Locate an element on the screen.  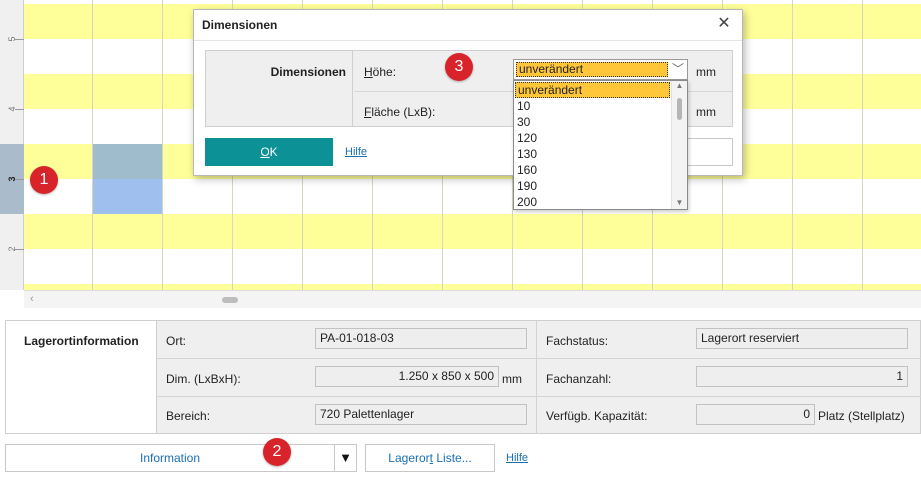
fachstatus-field: Lagerort reserviert is located at coordinates (802, 338).